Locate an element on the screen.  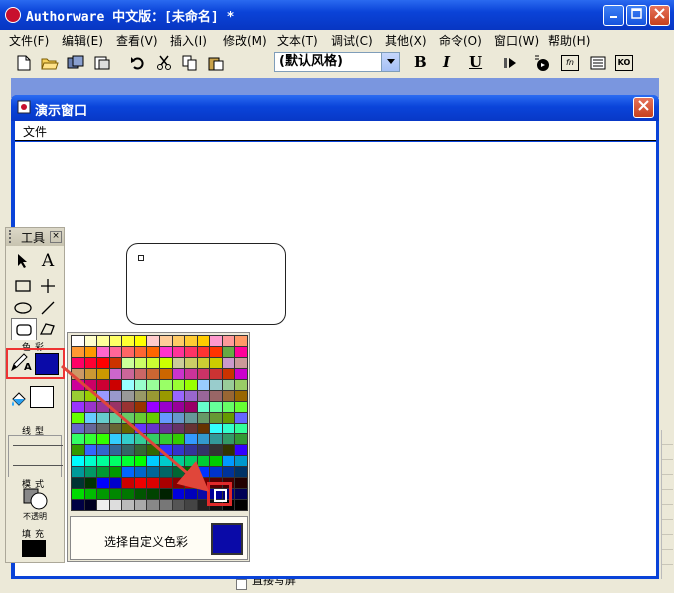
tools-palette-header: 工具 × is located at coordinates (35, 237).